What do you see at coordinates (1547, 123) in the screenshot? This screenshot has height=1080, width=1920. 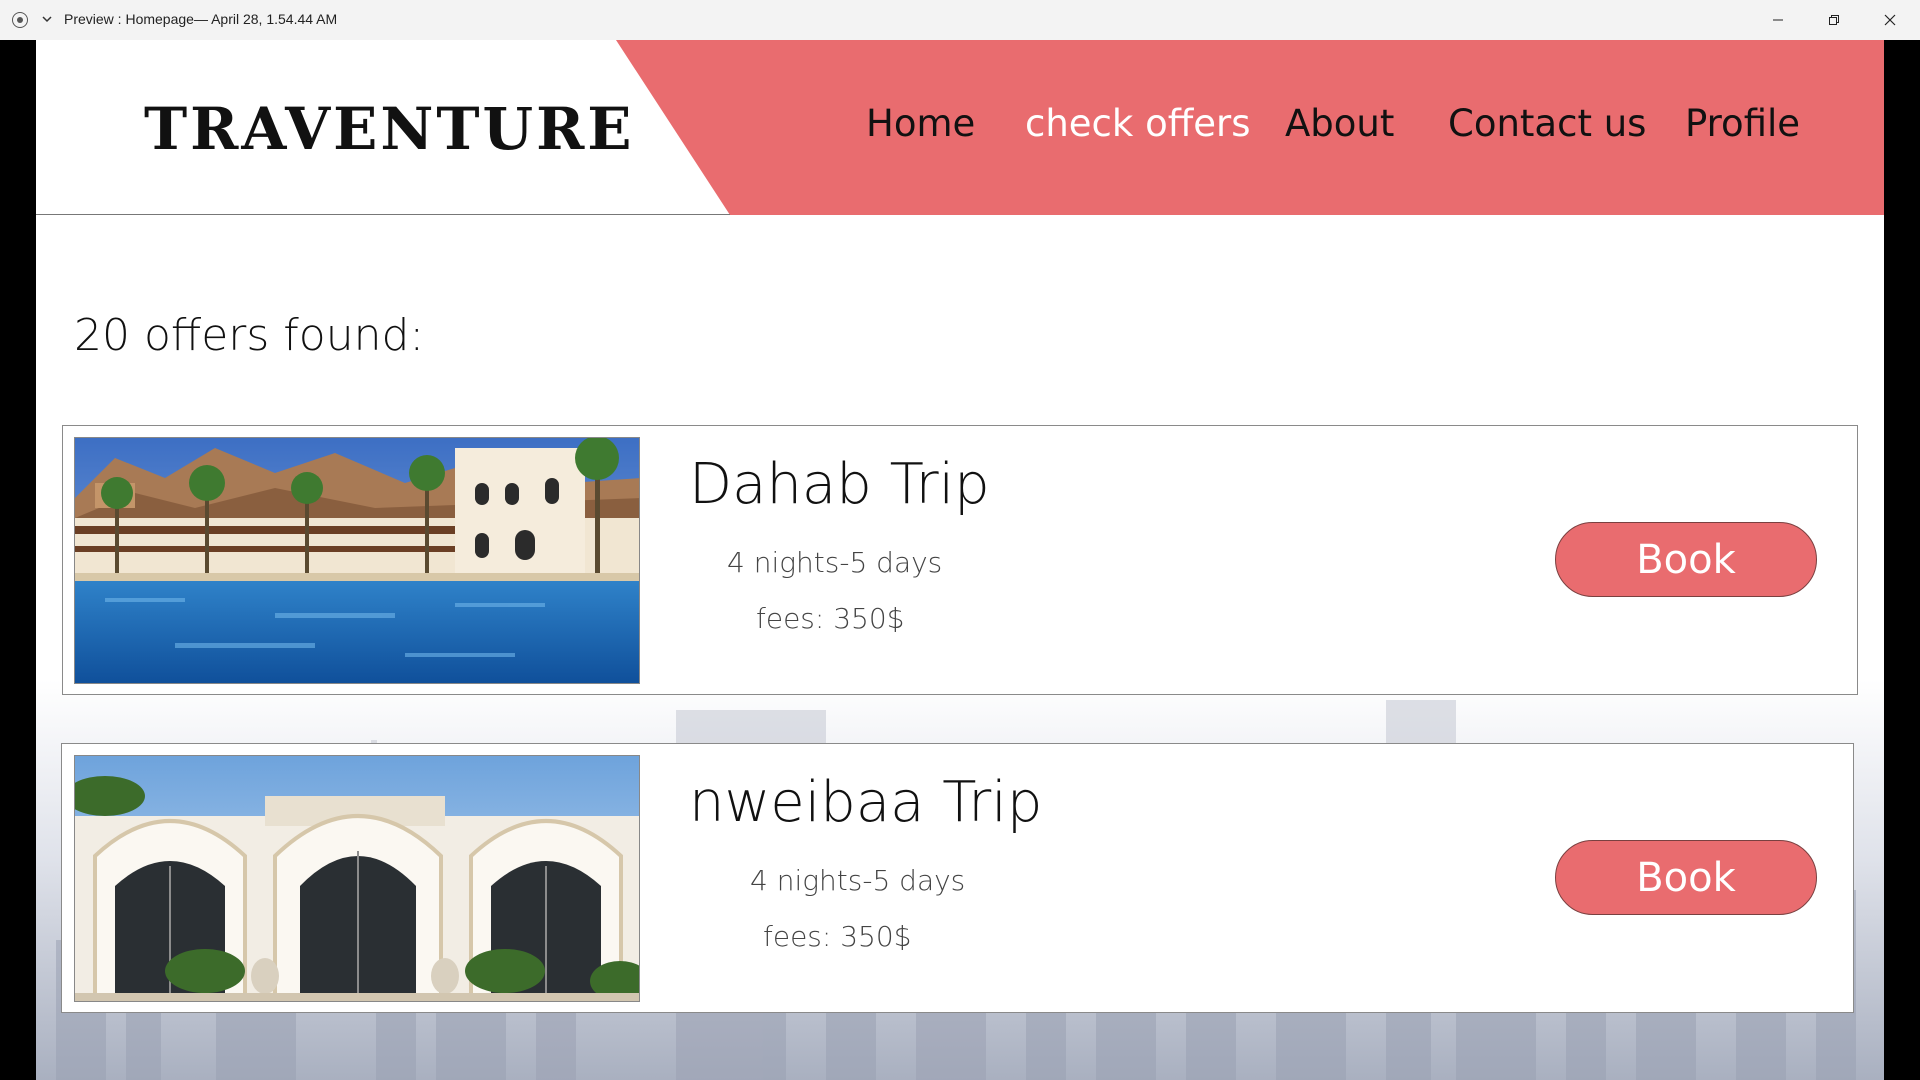 I see `nav-contact-us: Contact us` at bounding box center [1547, 123].